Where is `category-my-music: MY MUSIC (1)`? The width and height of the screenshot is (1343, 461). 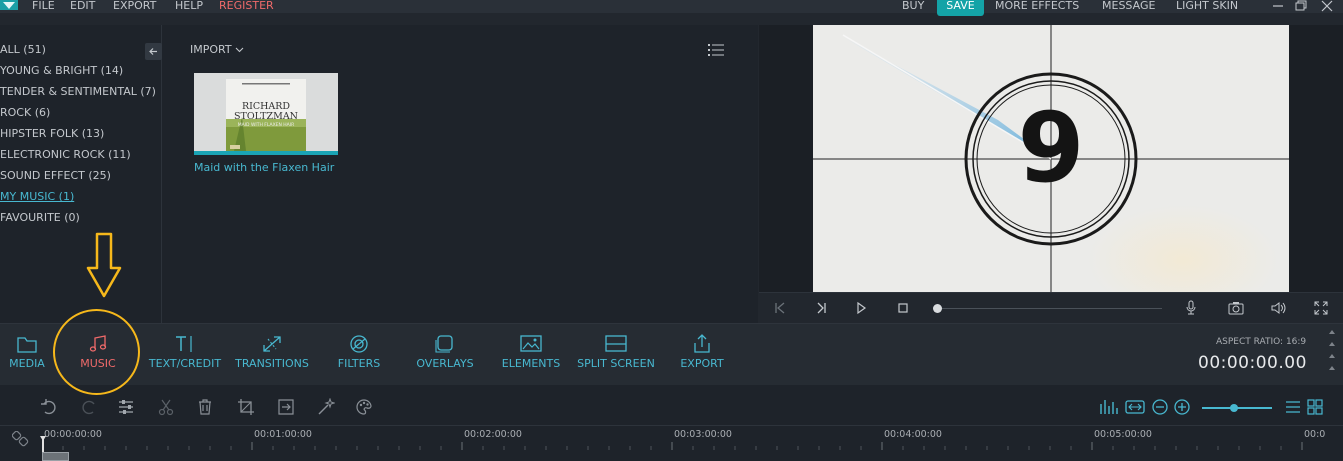 category-my-music: MY MUSIC (1) is located at coordinates (37, 196).